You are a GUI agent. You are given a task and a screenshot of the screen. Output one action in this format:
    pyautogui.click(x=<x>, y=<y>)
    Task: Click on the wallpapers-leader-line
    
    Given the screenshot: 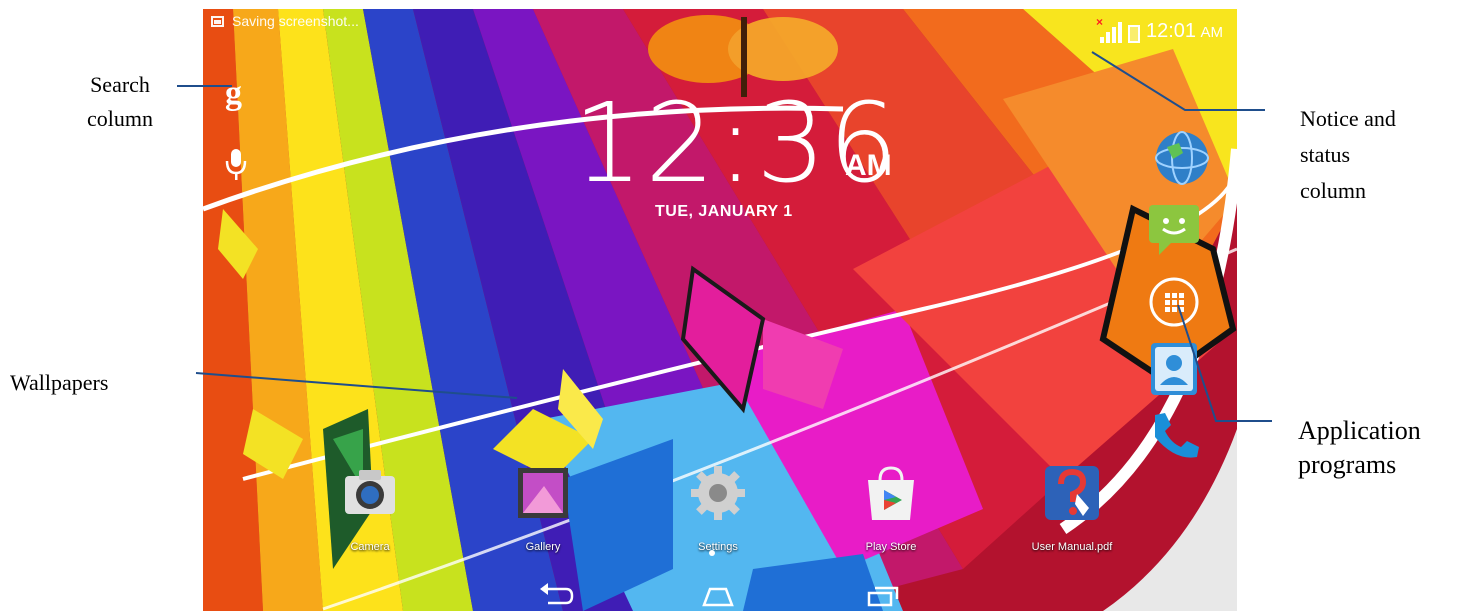 What is the action you would take?
    pyautogui.click(x=356, y=385)
    